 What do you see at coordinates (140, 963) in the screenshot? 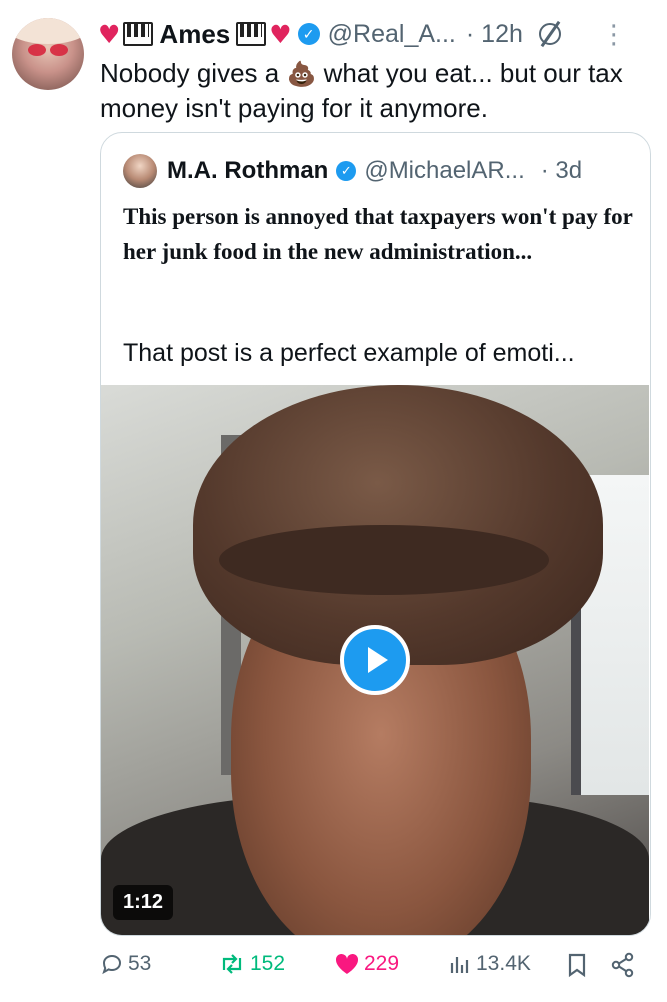
I see `reply-count: 53` at bounding box center [140, 963].